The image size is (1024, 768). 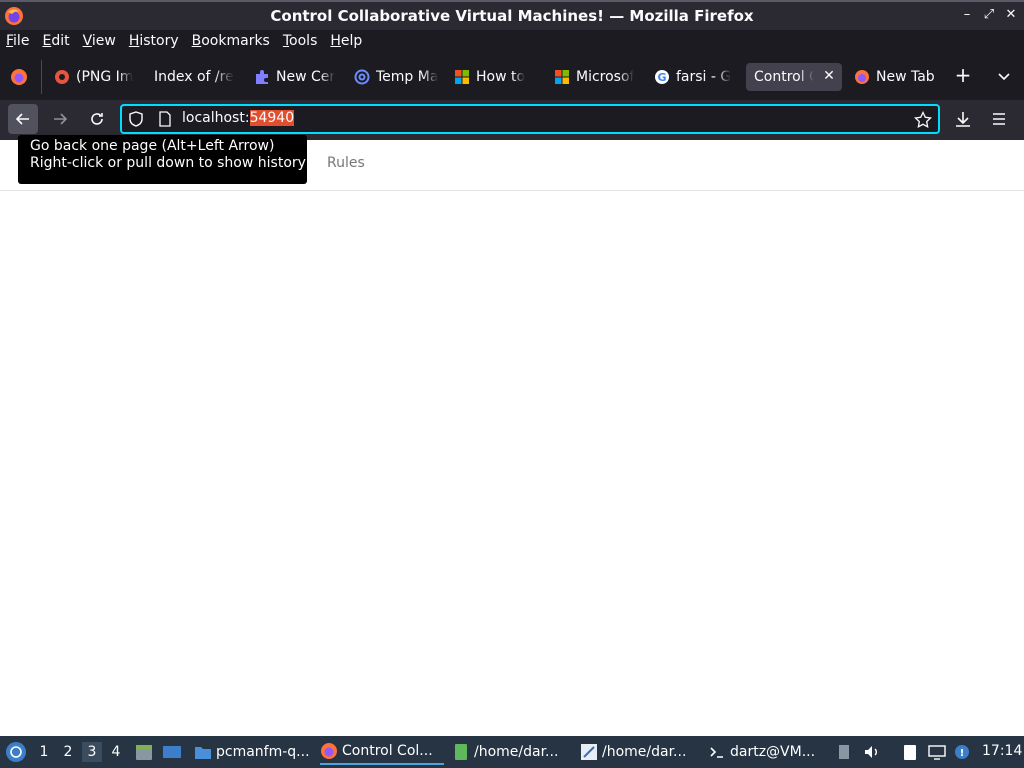 What do you see at coordinates (272, 118) in the screenshot?
I see `url-port-selected: 54940` at bounding box center [272, 118].